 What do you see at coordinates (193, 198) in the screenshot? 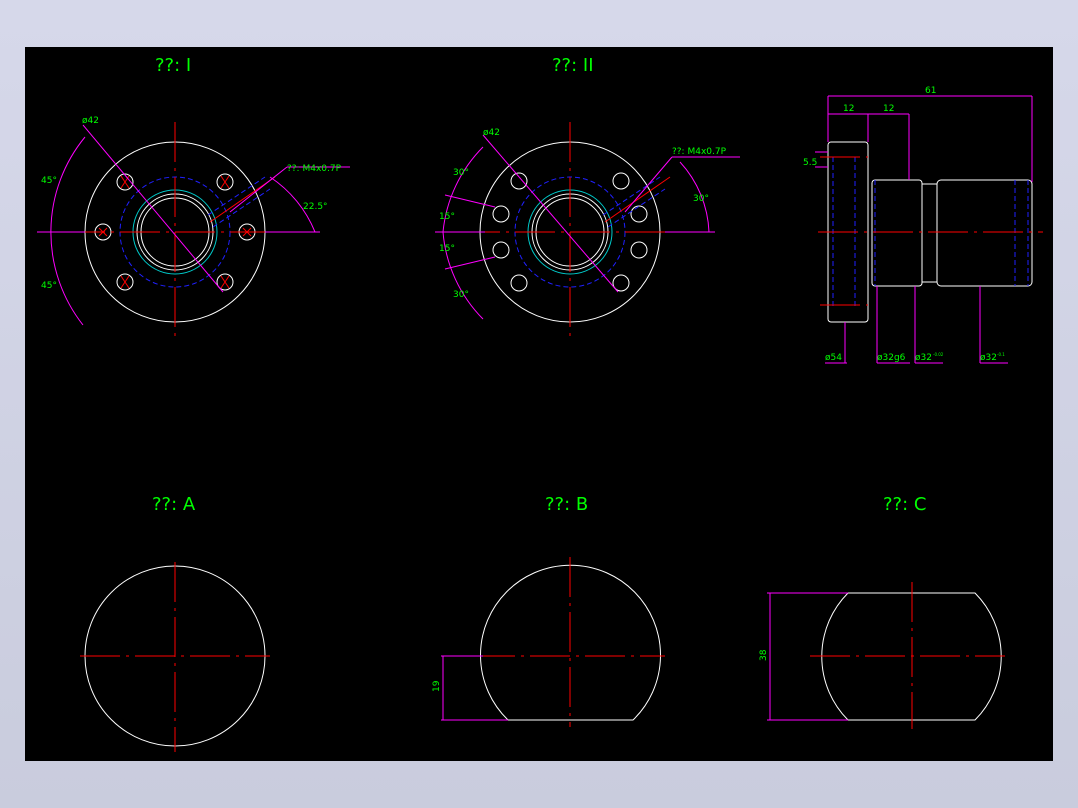
I see `view-i: ??: I ø42 45° 45° ??: M4x0.7P 22.5°` at bounding box center [193, 198].